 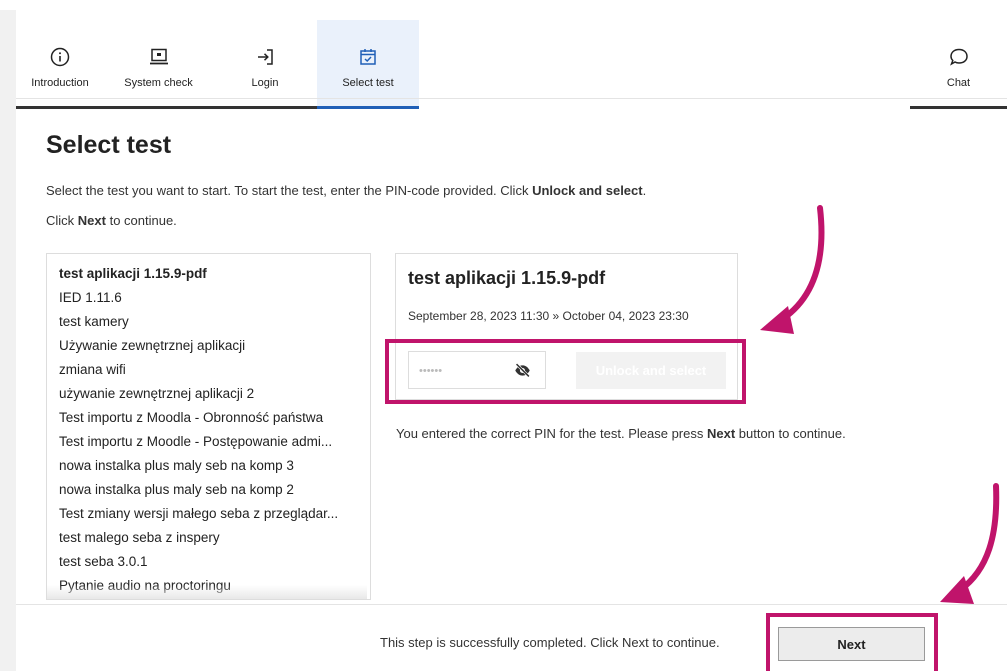 I want to click on step-label: Introduction, so click(x=60, y=83).